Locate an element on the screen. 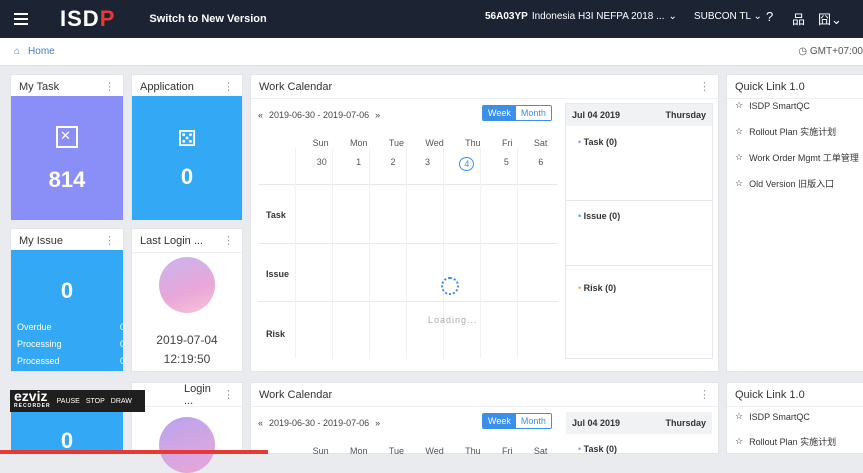 The height and width of the screenshot is (473, 863). application-tile: ⚄ 0 is located at coordinates (187, 158).